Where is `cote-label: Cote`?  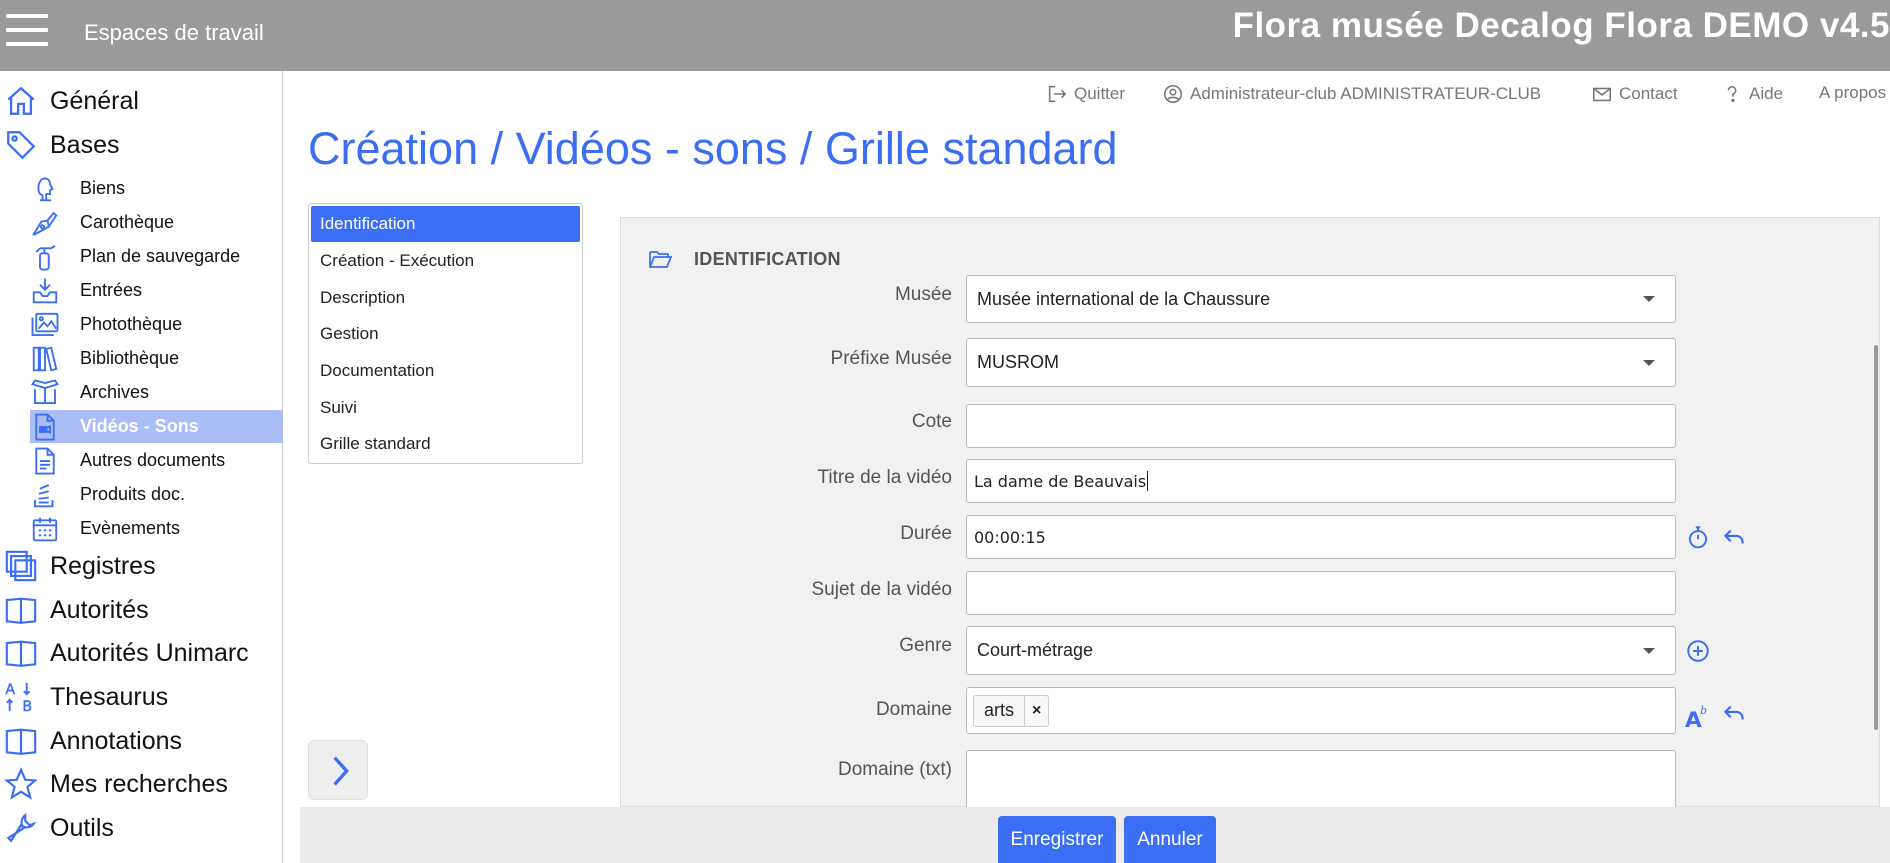
cote-label: Cote is located at coordinates (931, 421).